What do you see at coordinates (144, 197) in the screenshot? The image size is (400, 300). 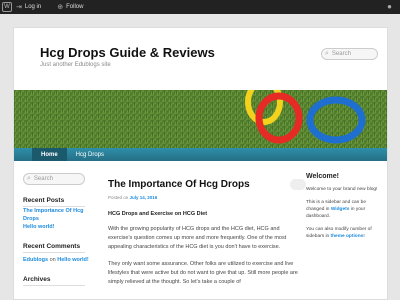 I see `post-date-link: July 14, 2016` at bounding box center [144, 197].